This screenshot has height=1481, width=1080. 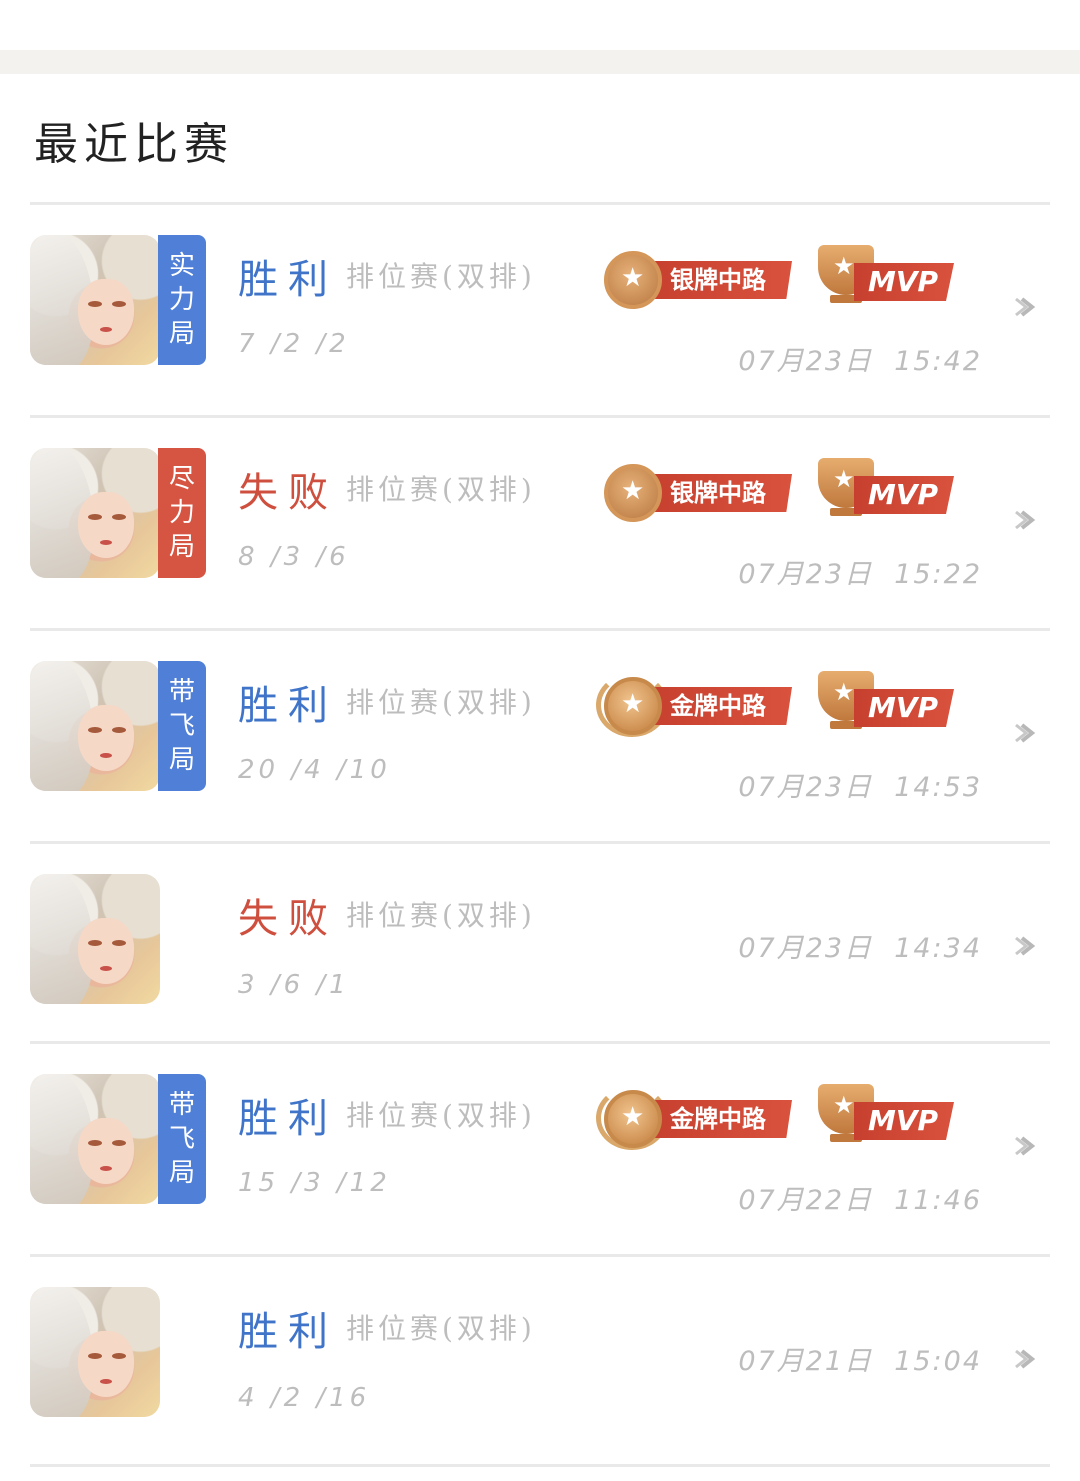 I want to click on match-time: 07月23日 14:34, so click(x=860, y=948).